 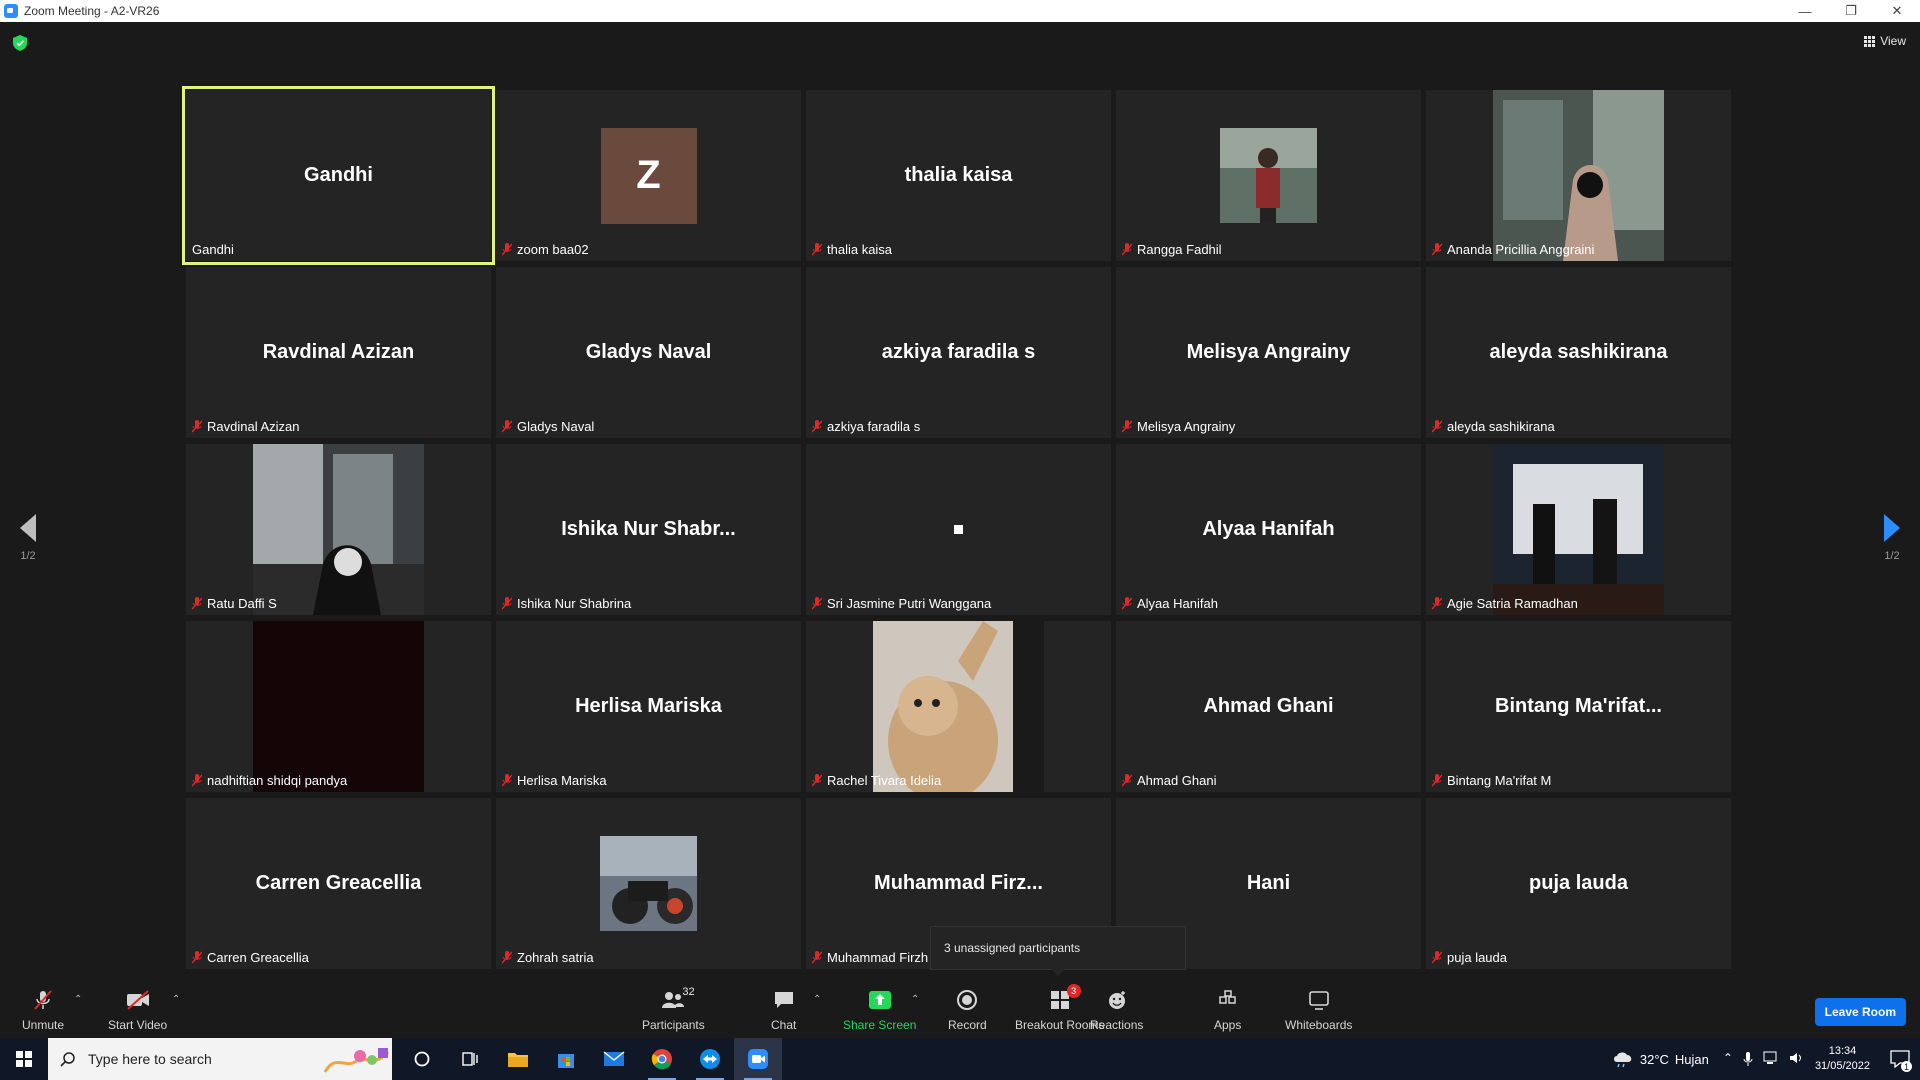 What do you see at coordinates (553, 249) in the screenshot?
I see `participant-name: zoom baa02` at bounding box center [553, 249].